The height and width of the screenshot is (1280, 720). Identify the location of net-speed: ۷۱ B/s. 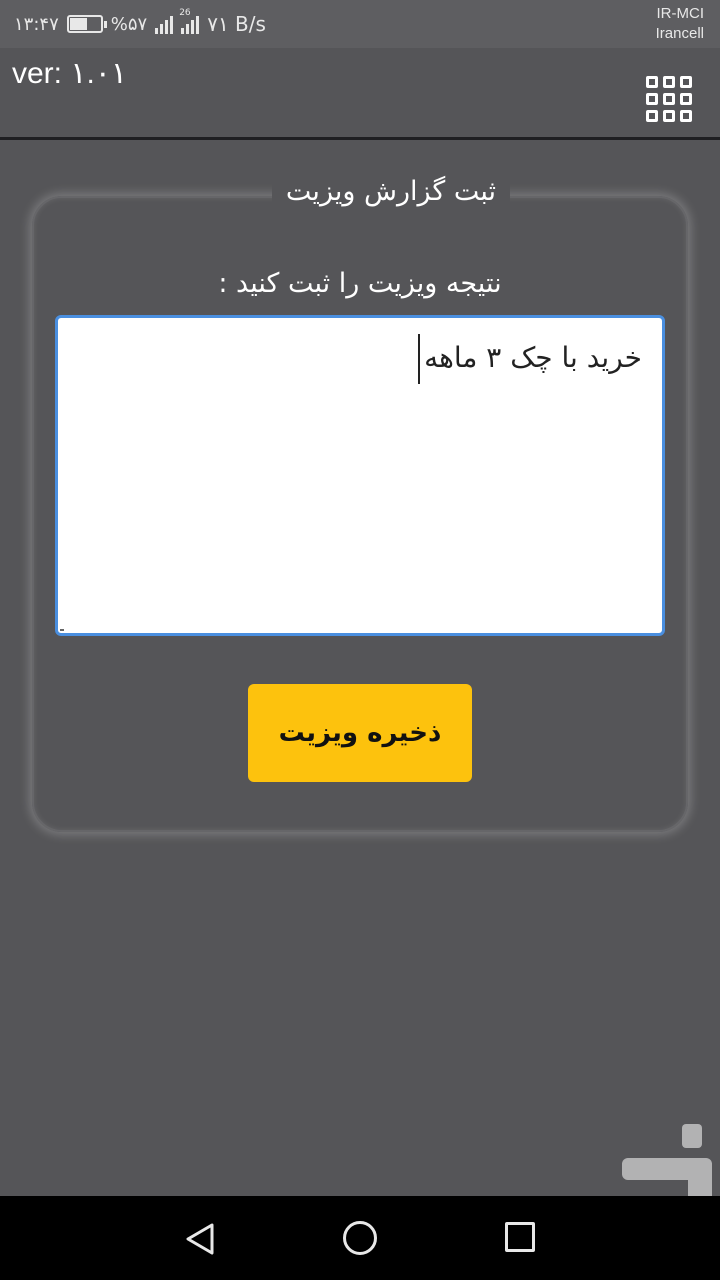
(236, 24).